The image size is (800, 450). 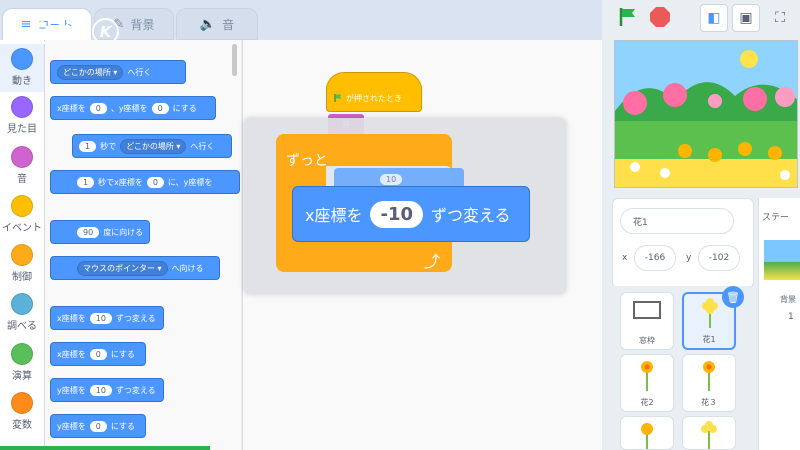 What do you see at coordinates (22, 179) in the screenshot?
I see `category-label: 音` at bounding box center [22, 179].